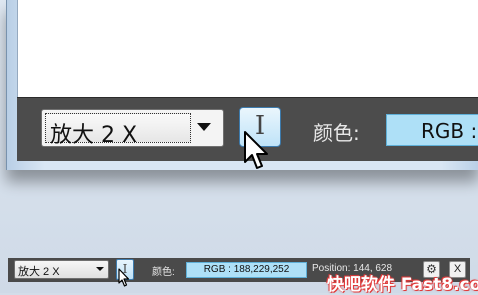 The height and width of the screenshot is (295, 478). I want to click on magnified-zoom-select: 放大 2 X, so click(132, 128).